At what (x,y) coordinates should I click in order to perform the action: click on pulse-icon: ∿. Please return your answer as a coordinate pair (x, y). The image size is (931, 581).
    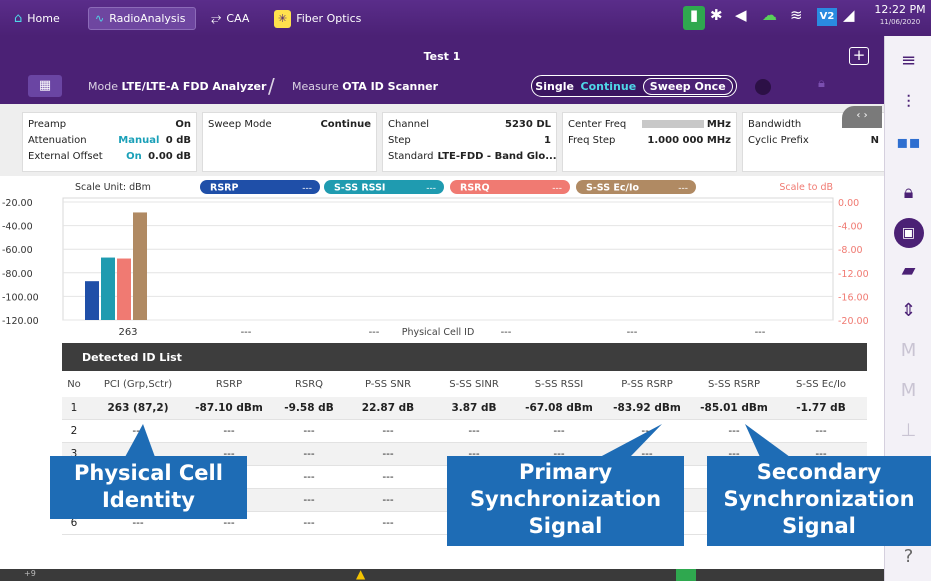
    Looking at the image, I should click on (100, 18).